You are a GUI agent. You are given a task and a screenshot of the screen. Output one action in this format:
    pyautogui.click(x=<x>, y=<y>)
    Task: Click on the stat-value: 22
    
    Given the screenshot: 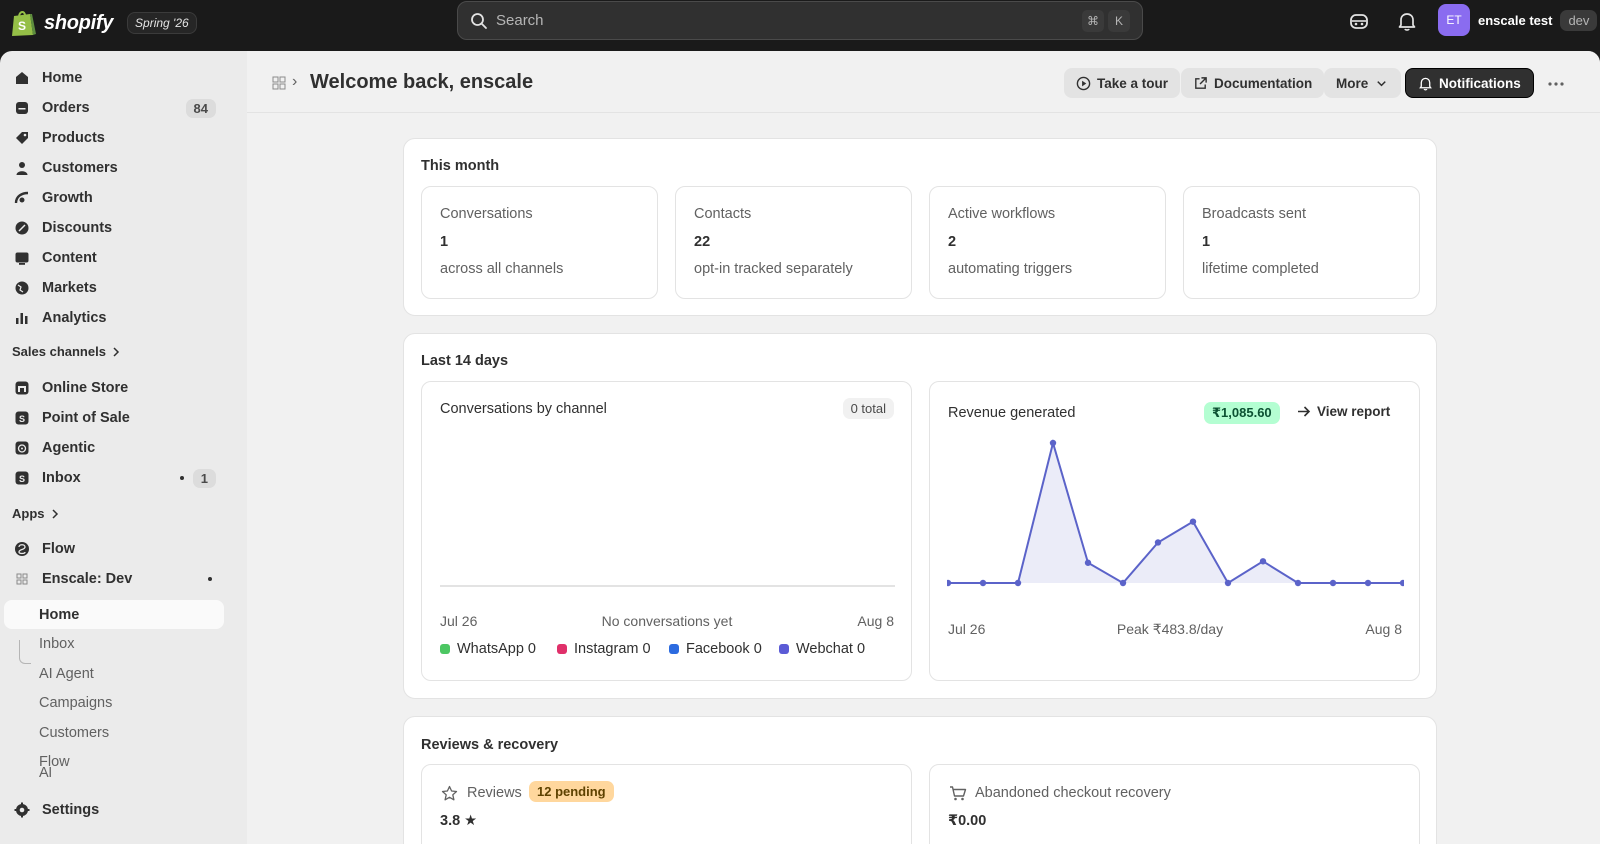 What is the action you would take?
    pyautogui.click(x=702, y=242)
    